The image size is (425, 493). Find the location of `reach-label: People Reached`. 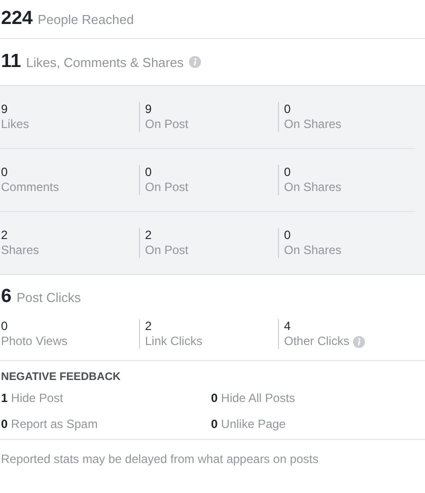

reach-label: People Reached is located at coordinates (86, 19).